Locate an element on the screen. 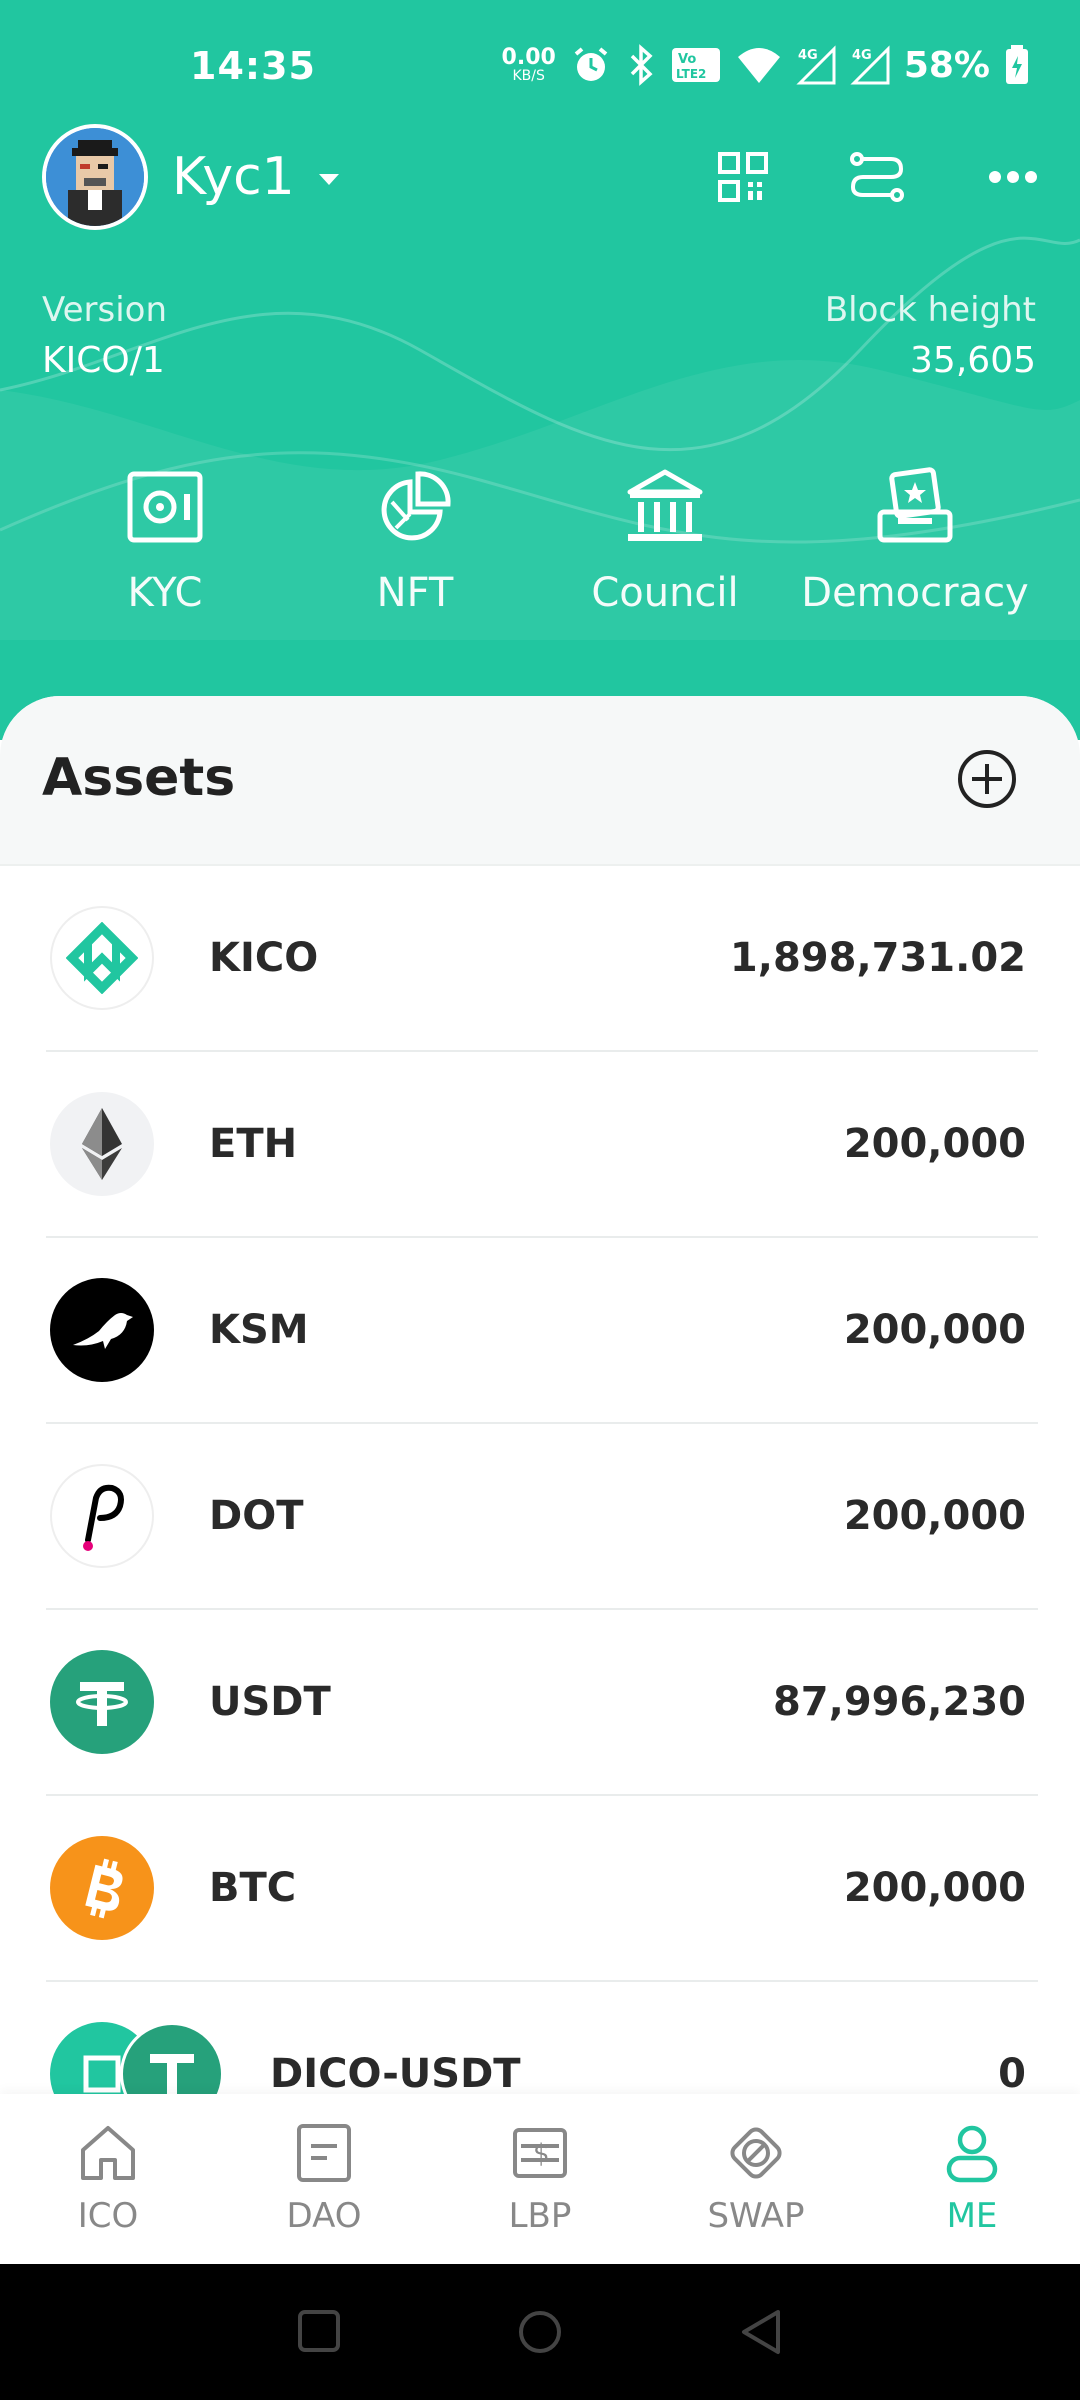  volte-icon: Vo LTE2 is located at coordinates (695, 65).